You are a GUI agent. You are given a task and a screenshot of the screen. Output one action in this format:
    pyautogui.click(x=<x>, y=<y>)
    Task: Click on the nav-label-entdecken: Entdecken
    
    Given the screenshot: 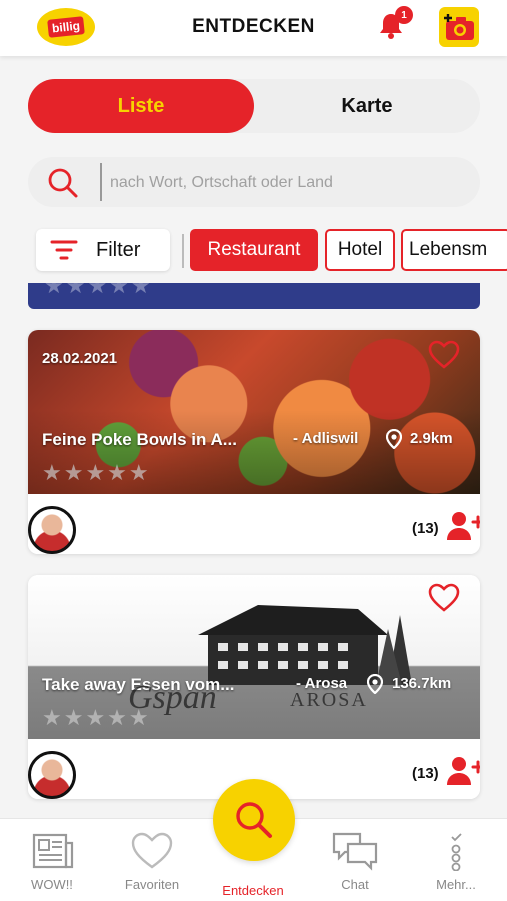 What is the action you would take?
    pyautogui.click(x=253, y=890)
    